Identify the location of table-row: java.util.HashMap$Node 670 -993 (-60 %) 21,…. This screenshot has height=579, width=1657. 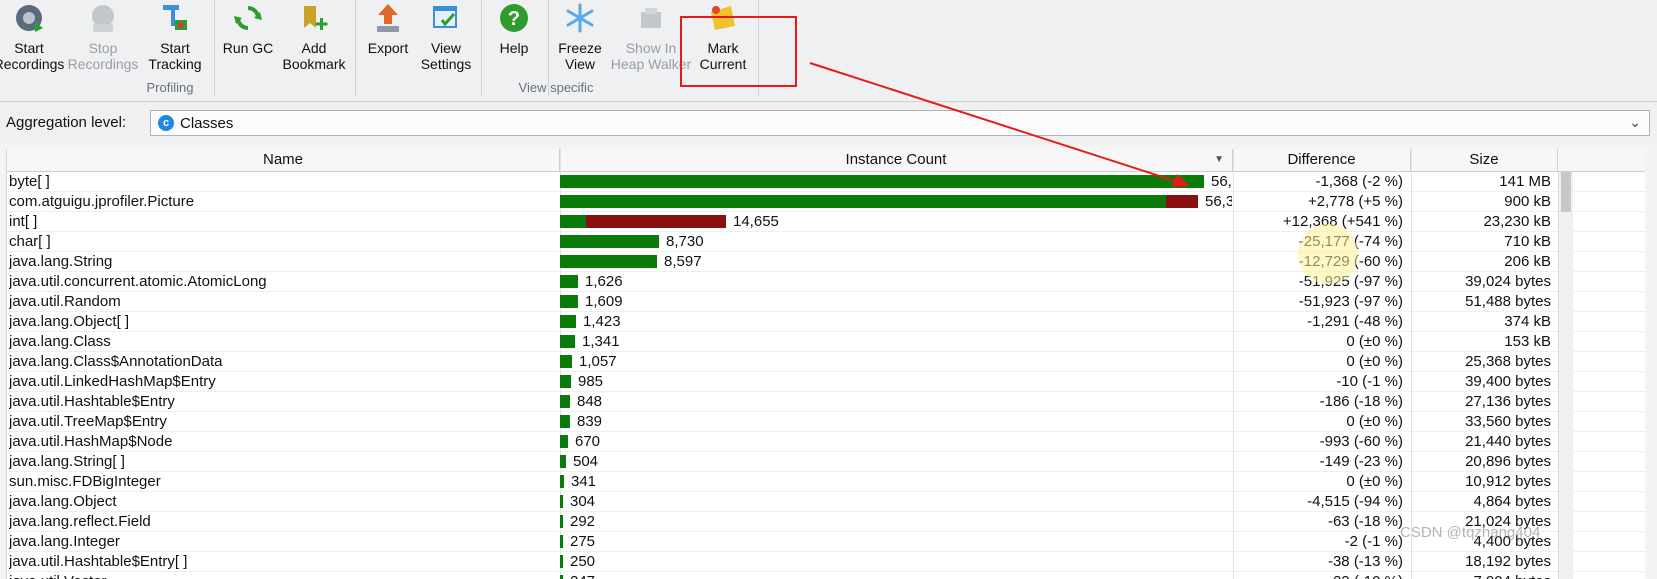
(826, 442).